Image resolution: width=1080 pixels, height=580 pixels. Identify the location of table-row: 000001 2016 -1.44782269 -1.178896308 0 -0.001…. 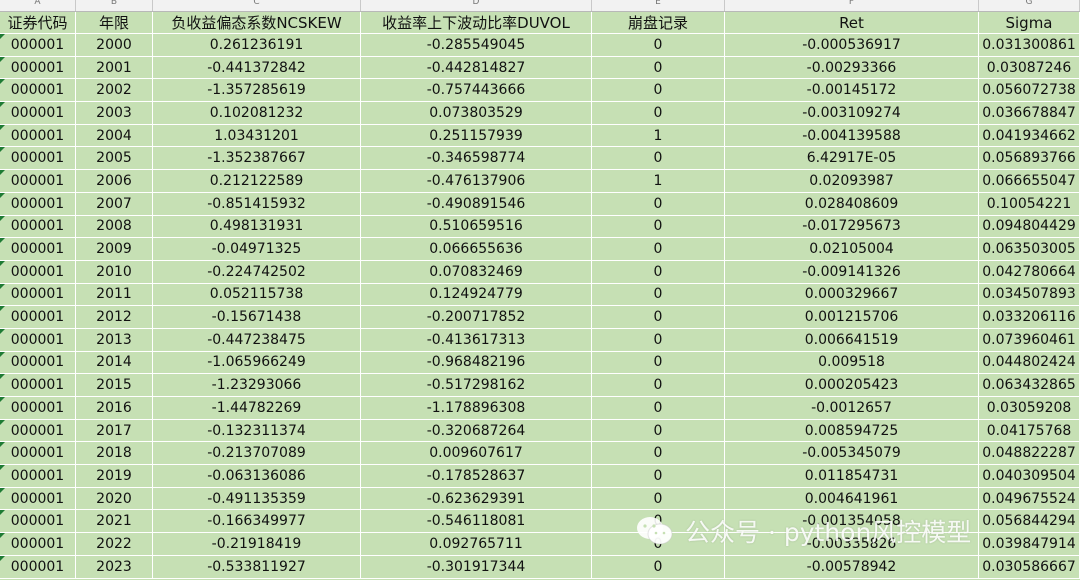
(540, 408).